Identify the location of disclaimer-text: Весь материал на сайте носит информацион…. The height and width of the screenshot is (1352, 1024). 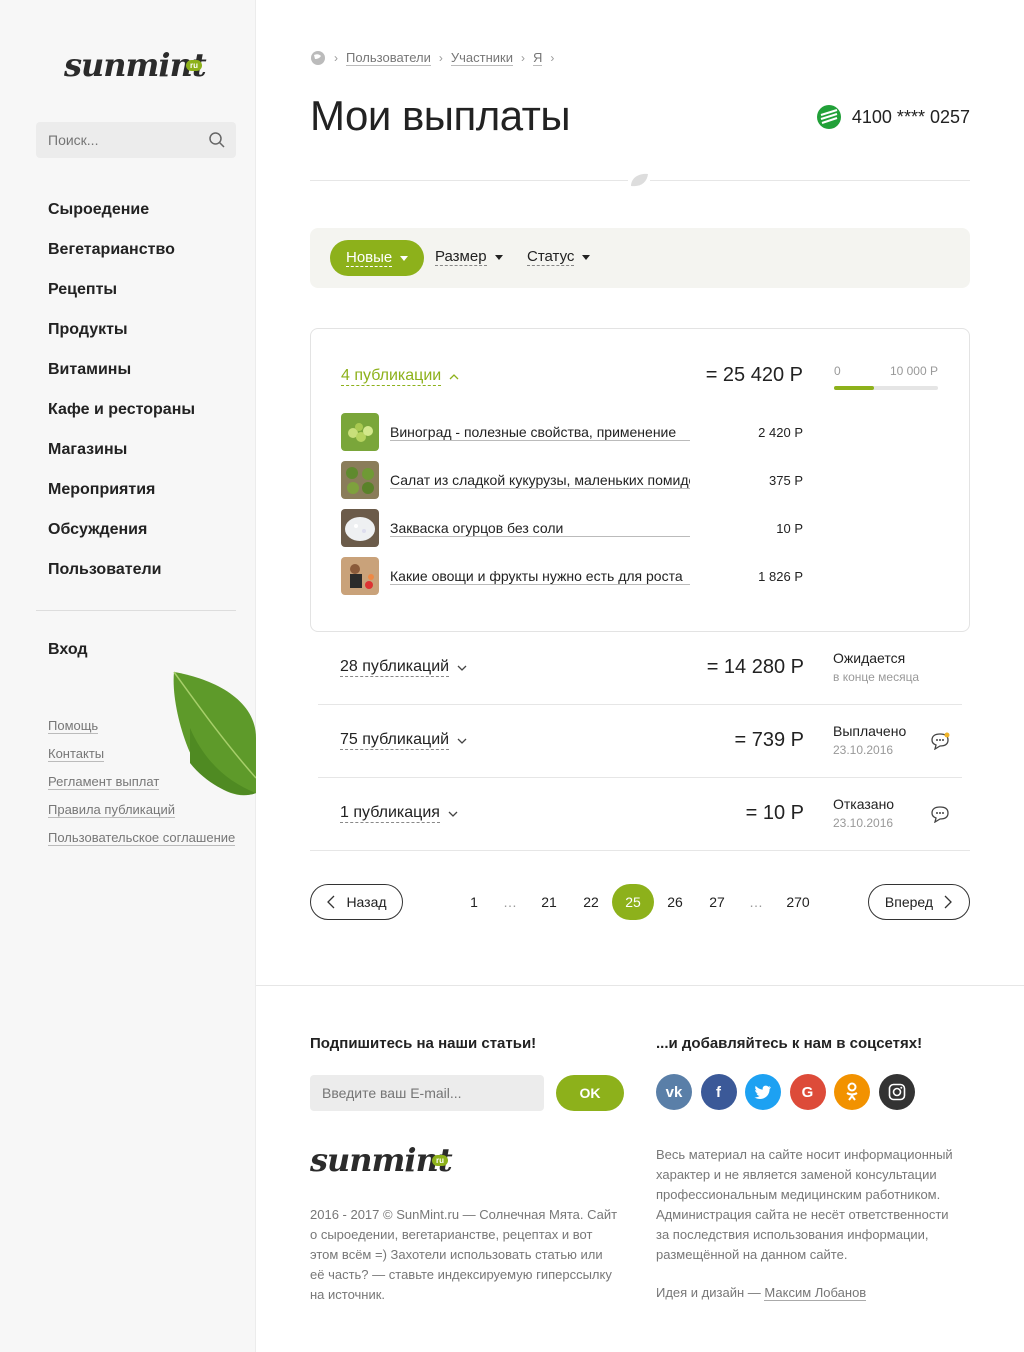
(804, 1204).